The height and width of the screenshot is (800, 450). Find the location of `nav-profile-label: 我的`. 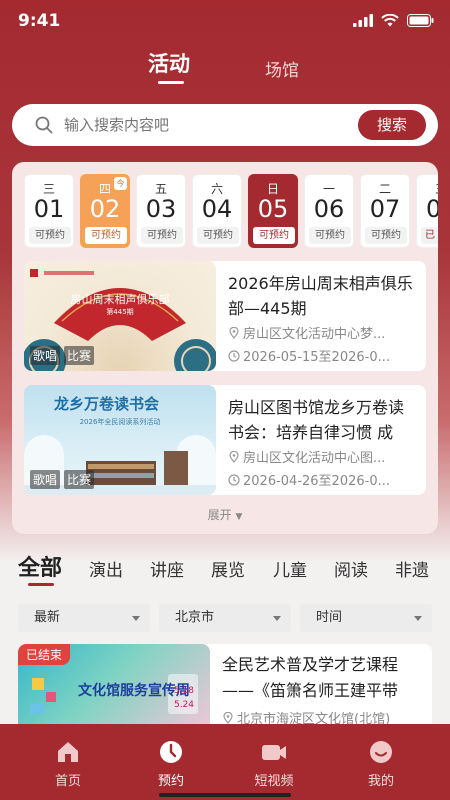

nav-profile-label: 我的 is located at coordinates (380, 781).